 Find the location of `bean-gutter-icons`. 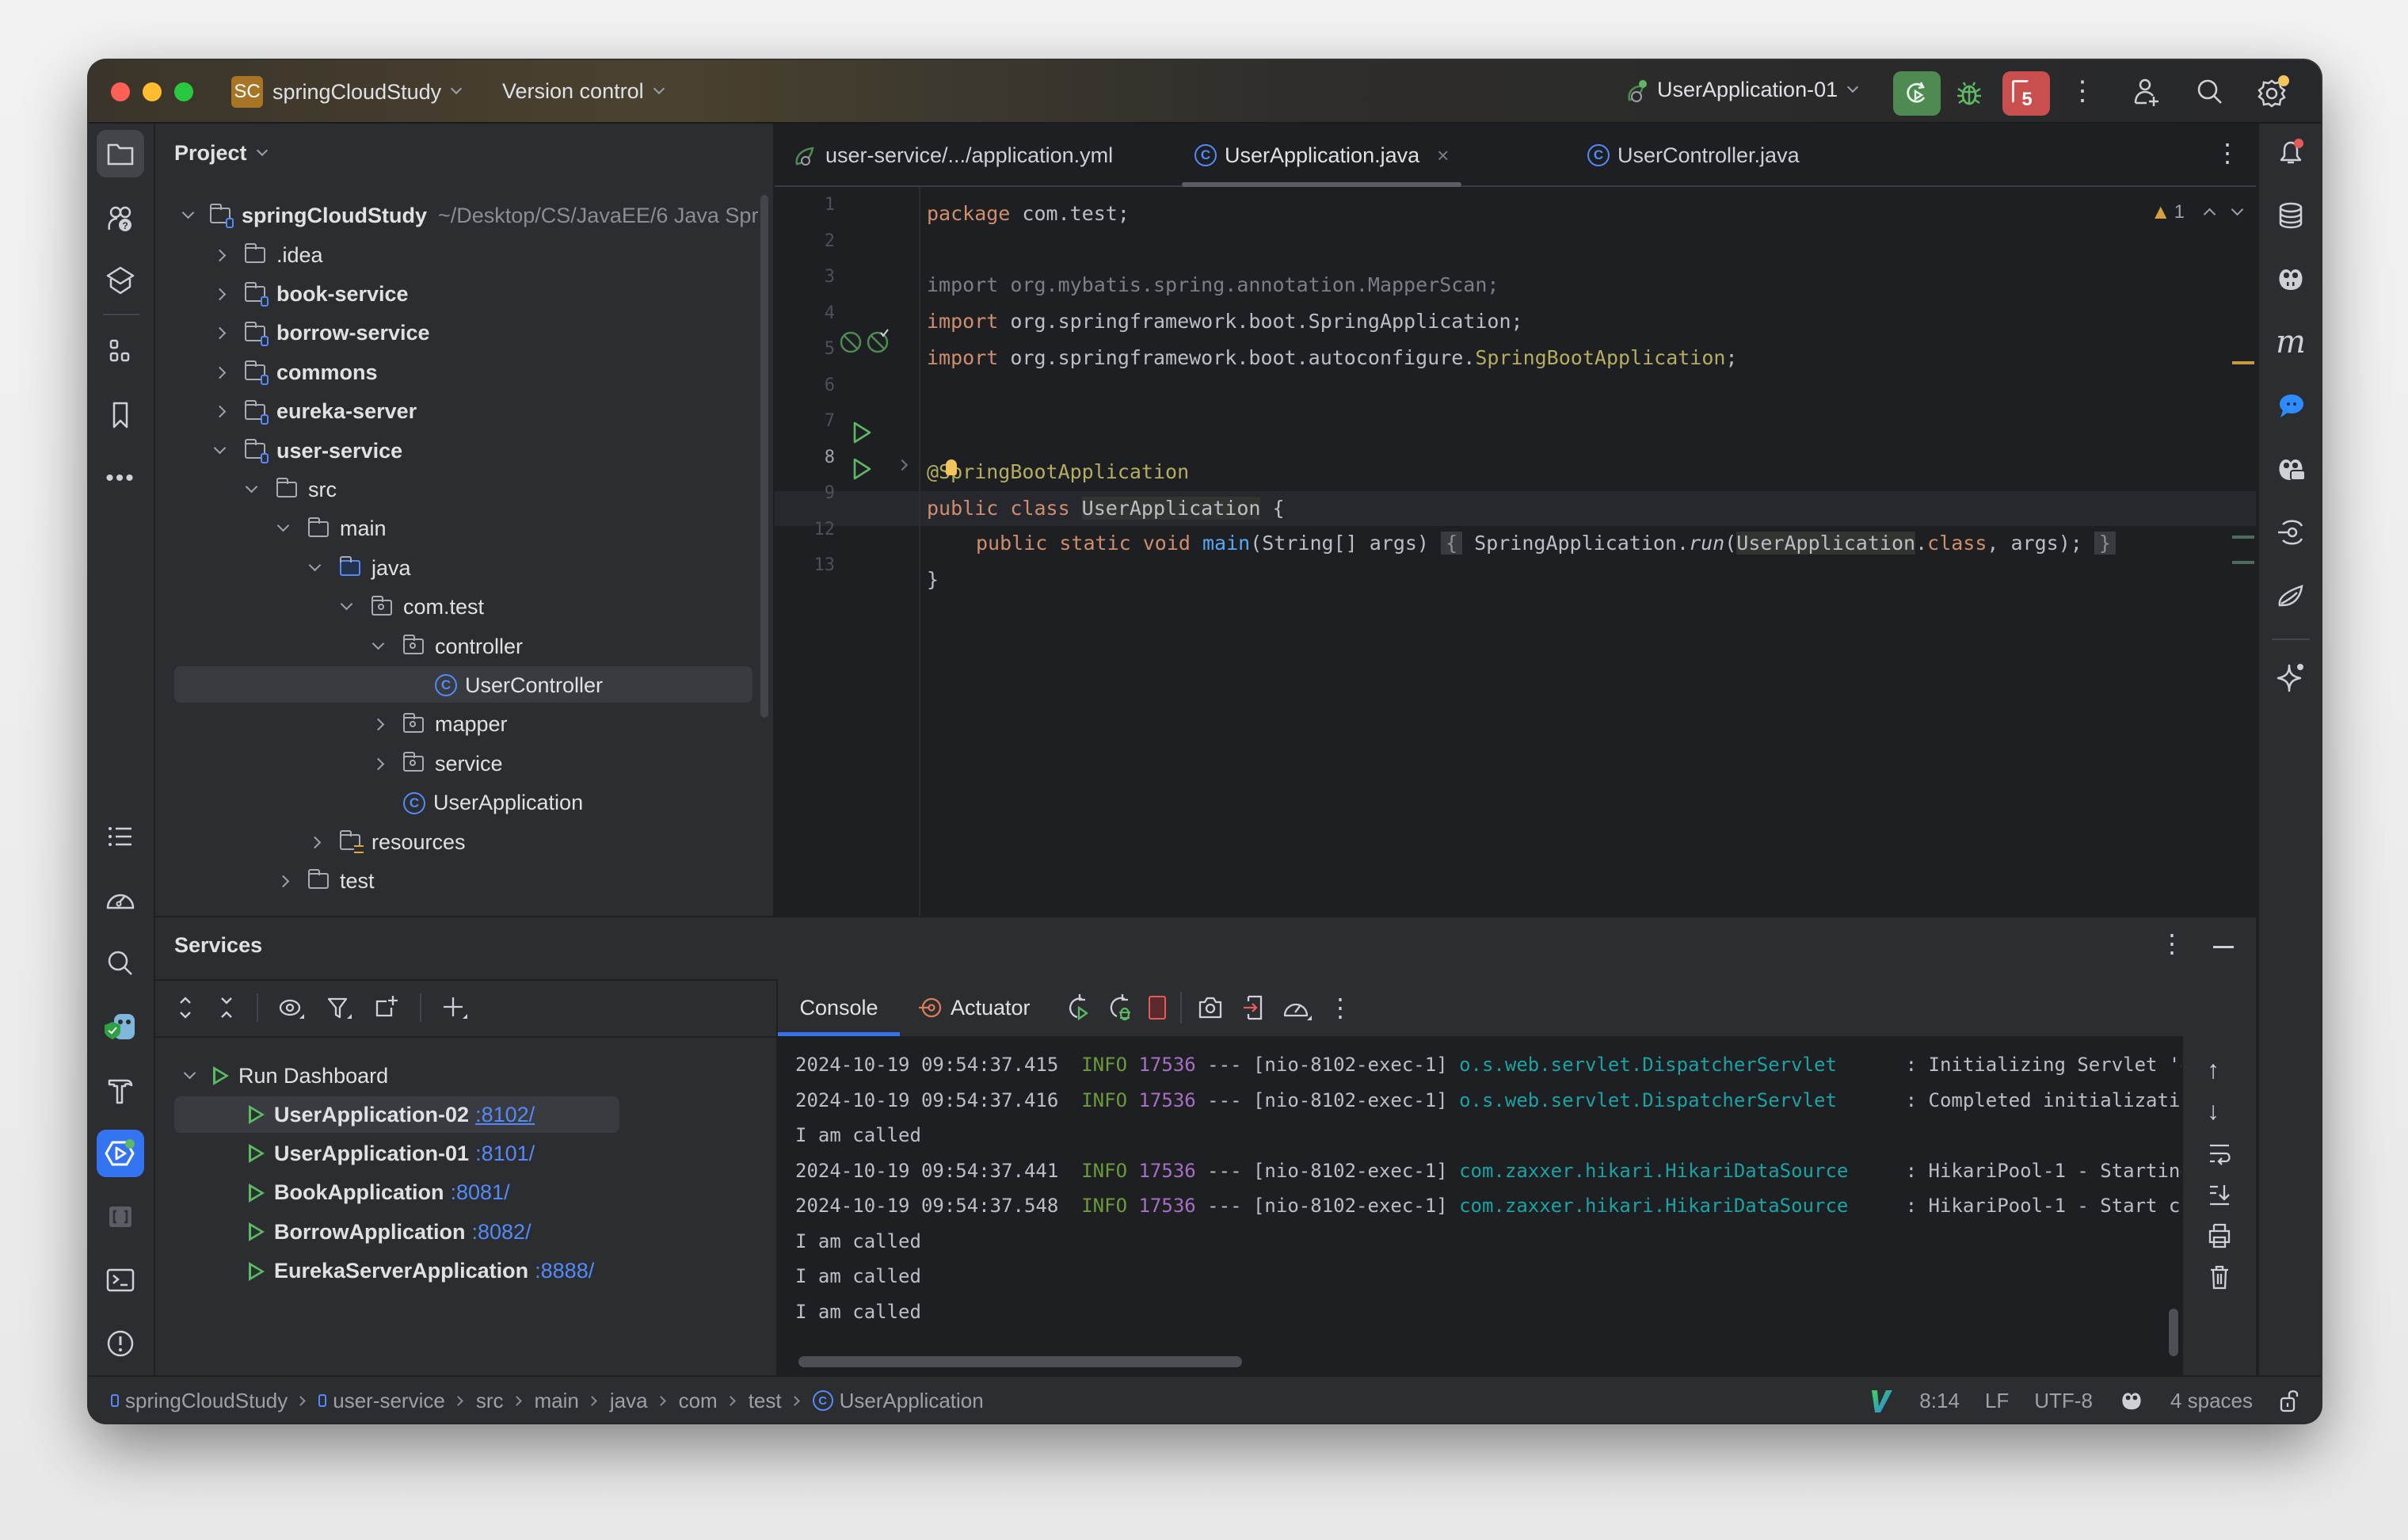

bean-gutter-icons is located at coordinates (866, 344).